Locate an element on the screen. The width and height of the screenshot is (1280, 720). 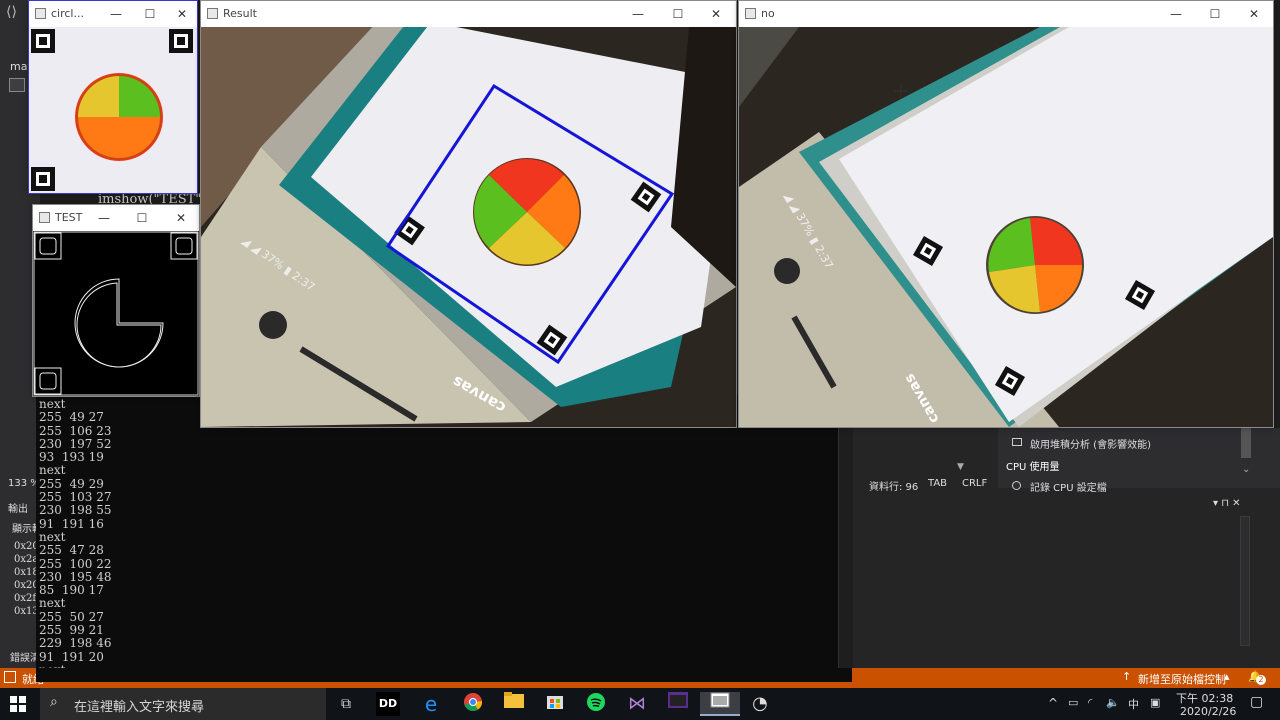
chevron-down-icon: ⌄ is located at coordinates (1246, 469).